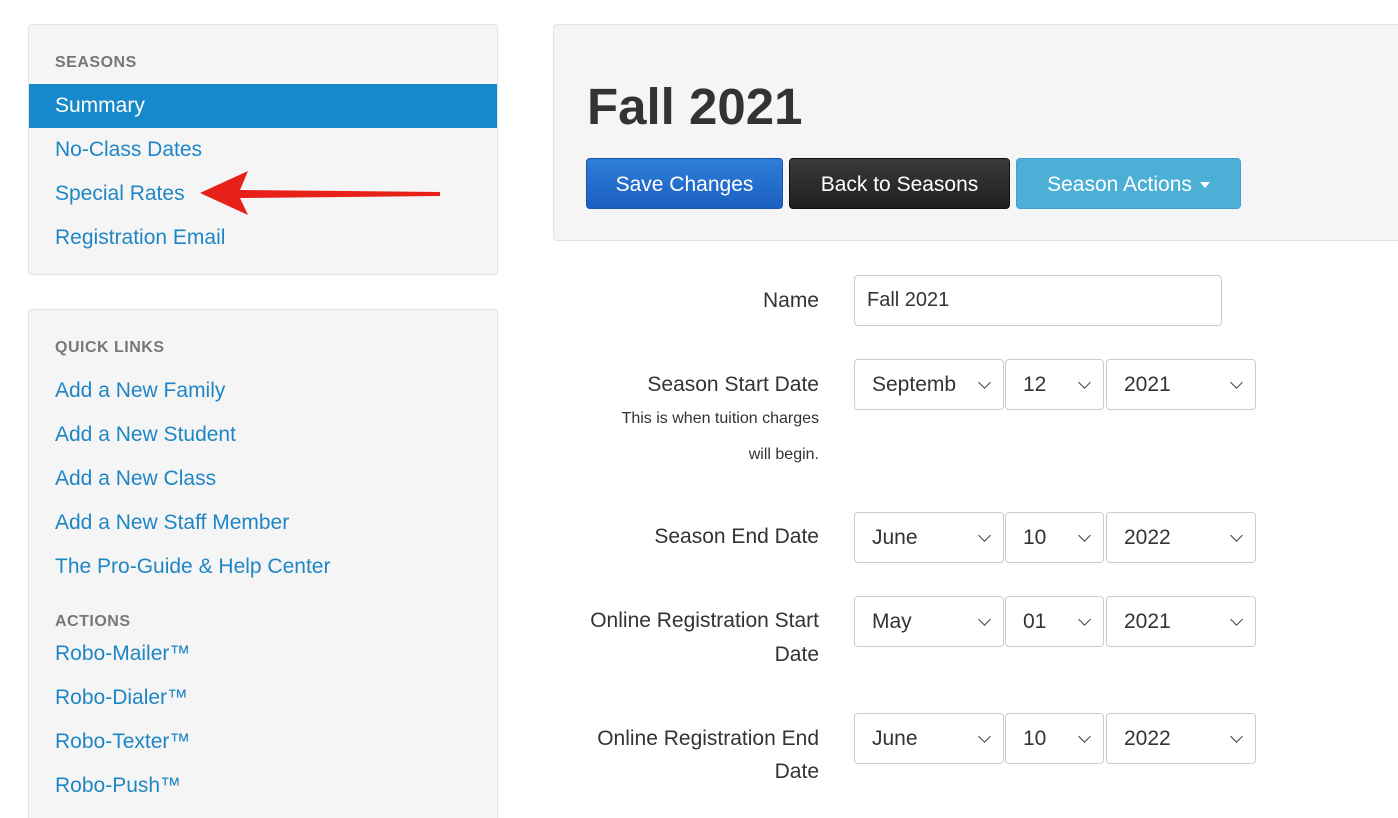 The width and height of the screenshot is (1398, 818). Describe the element at coordinates (783, 454) in the screenshot. I see `season-start-help-line-2: will begin.` at that location.